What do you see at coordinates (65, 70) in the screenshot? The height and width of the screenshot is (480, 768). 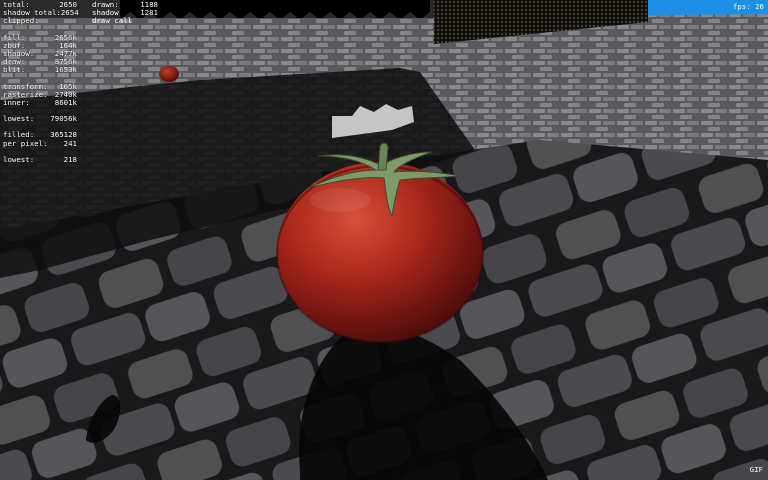 I see `stat-value: 1653k` at bounding box center [65, 70].